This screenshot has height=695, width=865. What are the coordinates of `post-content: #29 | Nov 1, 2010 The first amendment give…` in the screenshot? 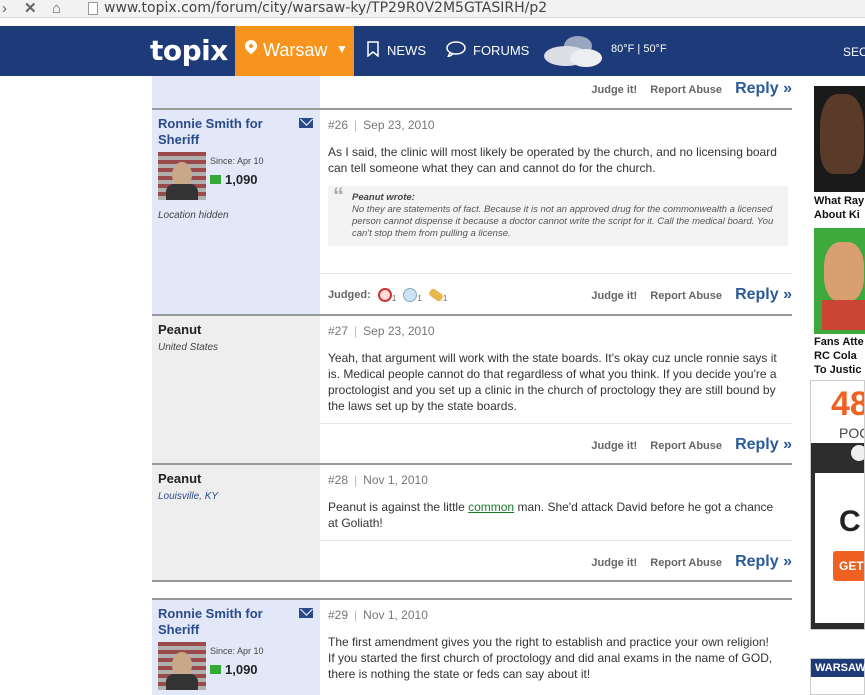 It's located at (556, 647).